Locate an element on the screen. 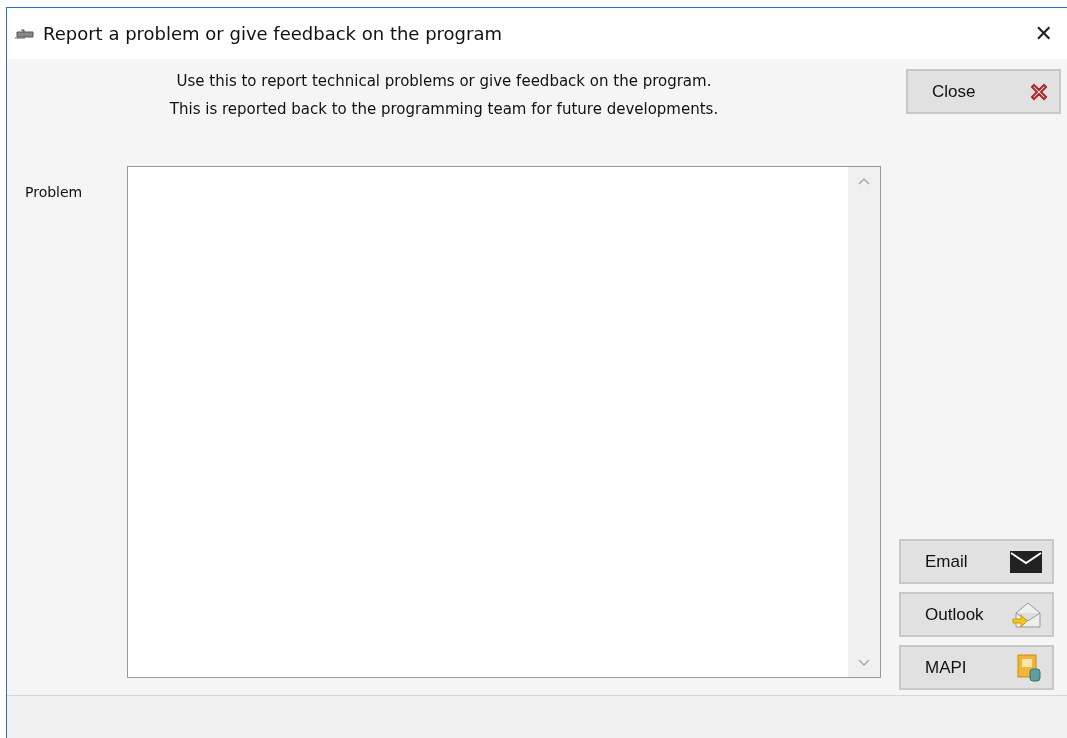 The height and width of the screenshot is (738, 1067). email-button: Email is located at coordinates (976, 561).